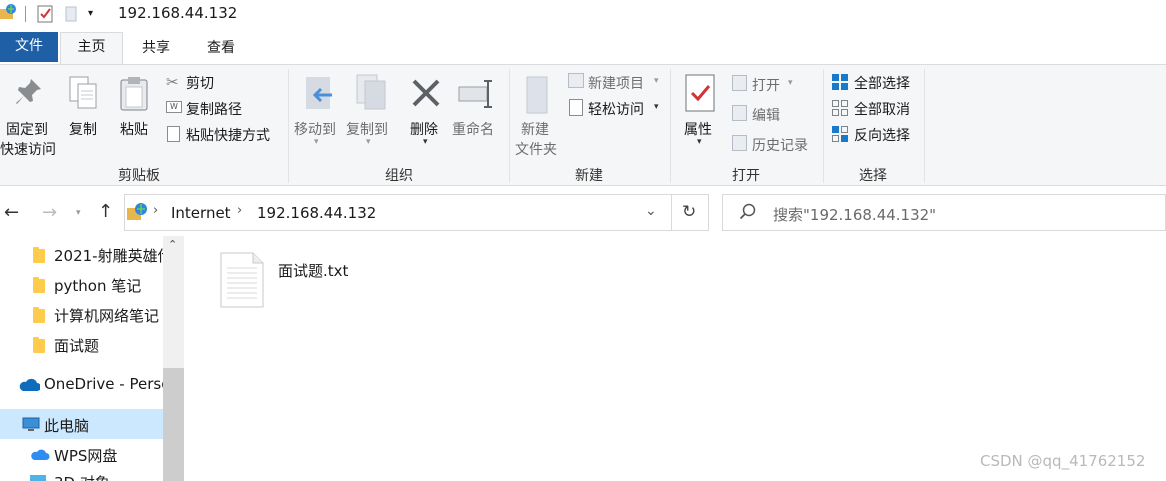 This screenshot has width=1166, height=481. What do you see at coordinates (135, 103) in the screenshot?
I see `paste-button: 粘贴` at bounding box center [135, 103].